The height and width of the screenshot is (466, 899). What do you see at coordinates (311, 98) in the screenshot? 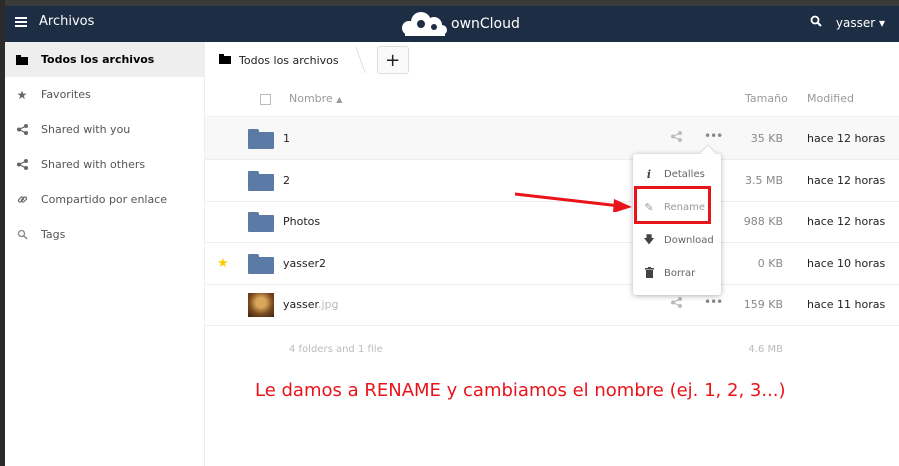
I see `column-name-label: Nombre` at bounding box center [311, 98].